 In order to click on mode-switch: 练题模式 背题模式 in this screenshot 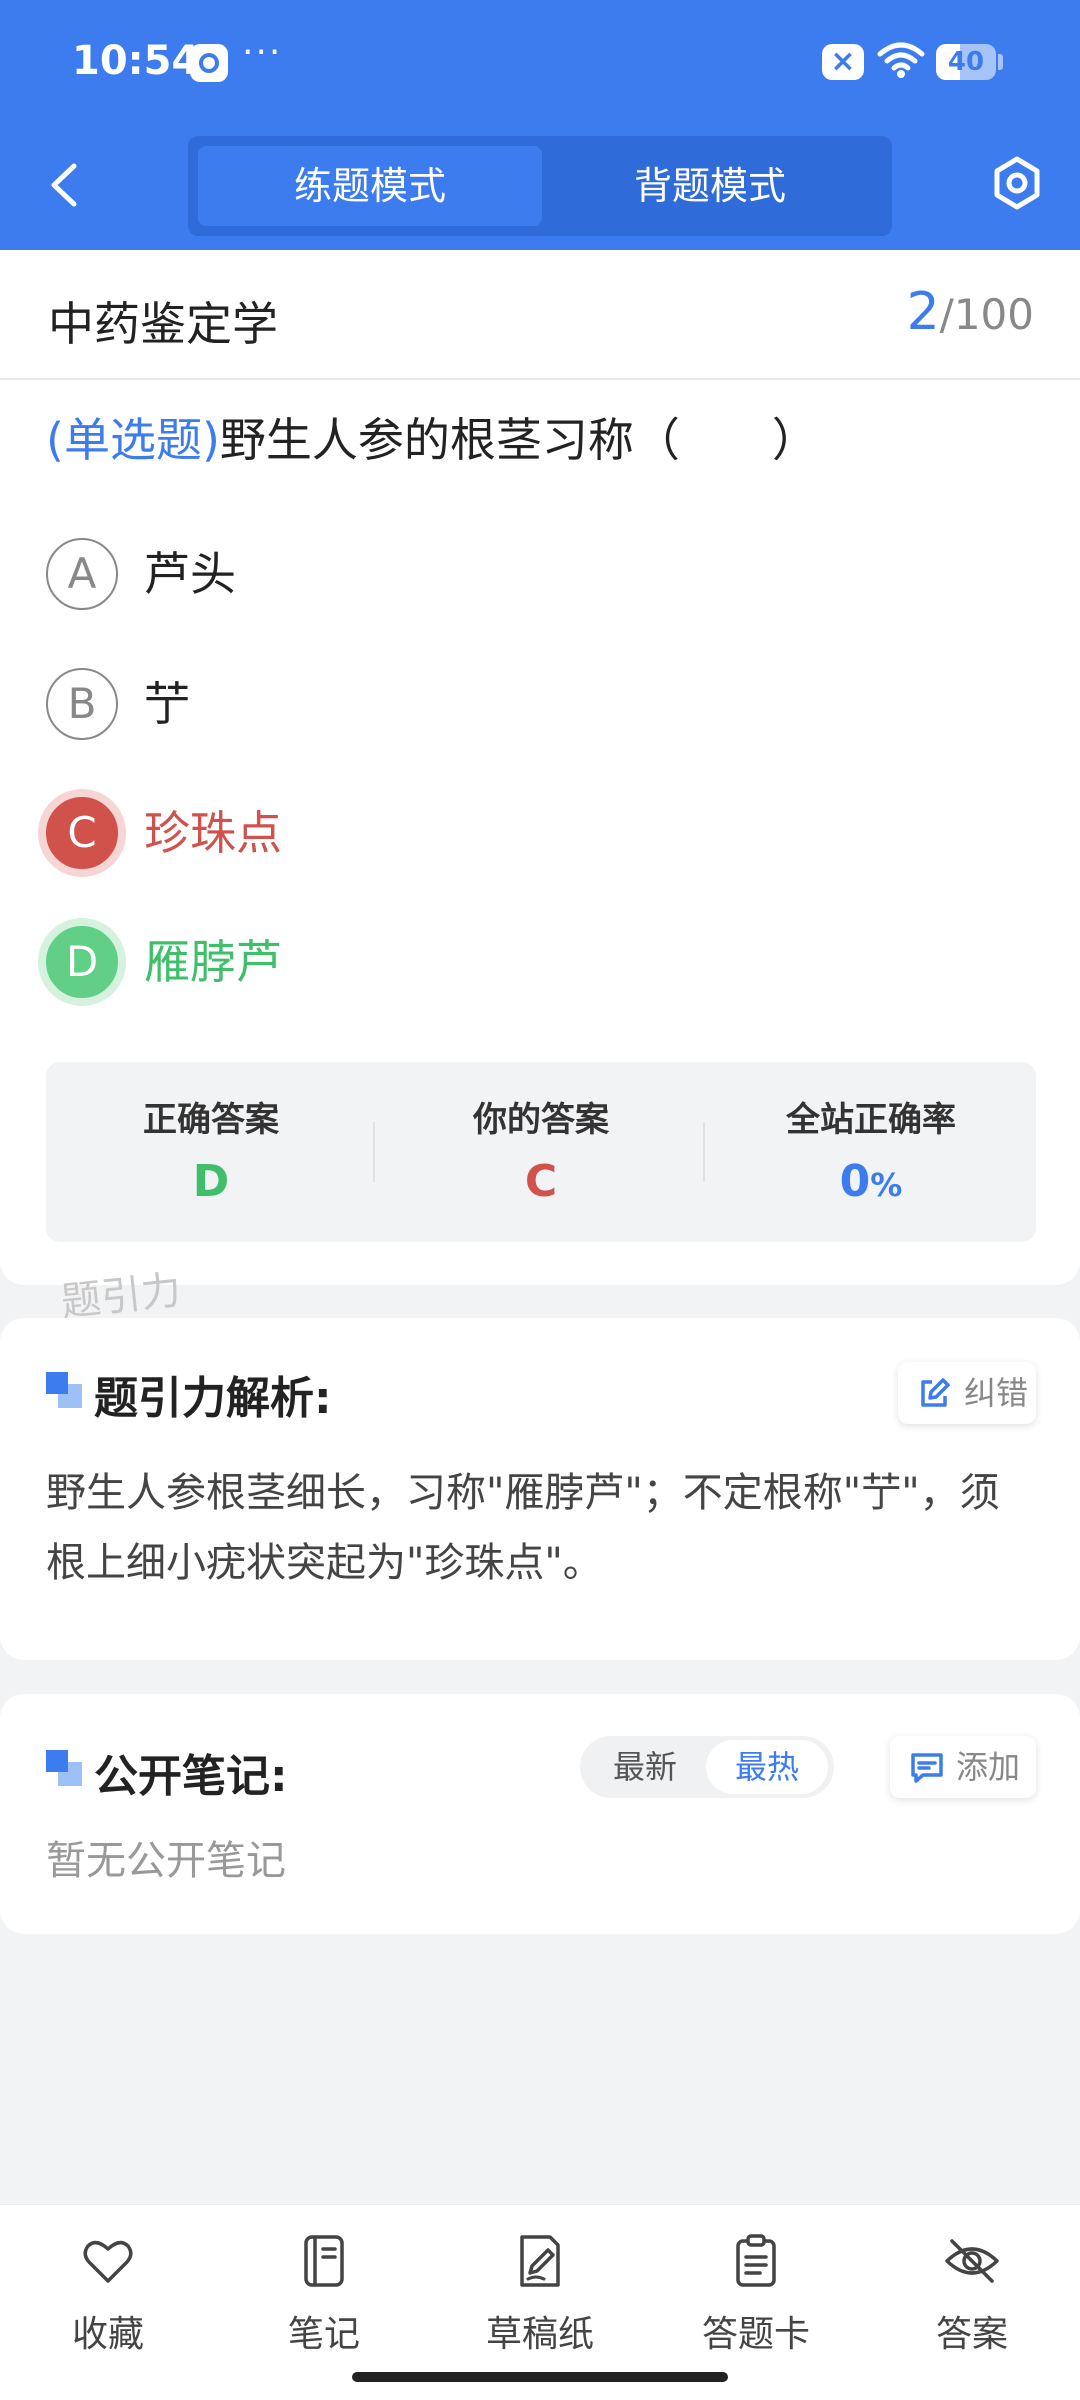, I will do `click(540, 186)`.